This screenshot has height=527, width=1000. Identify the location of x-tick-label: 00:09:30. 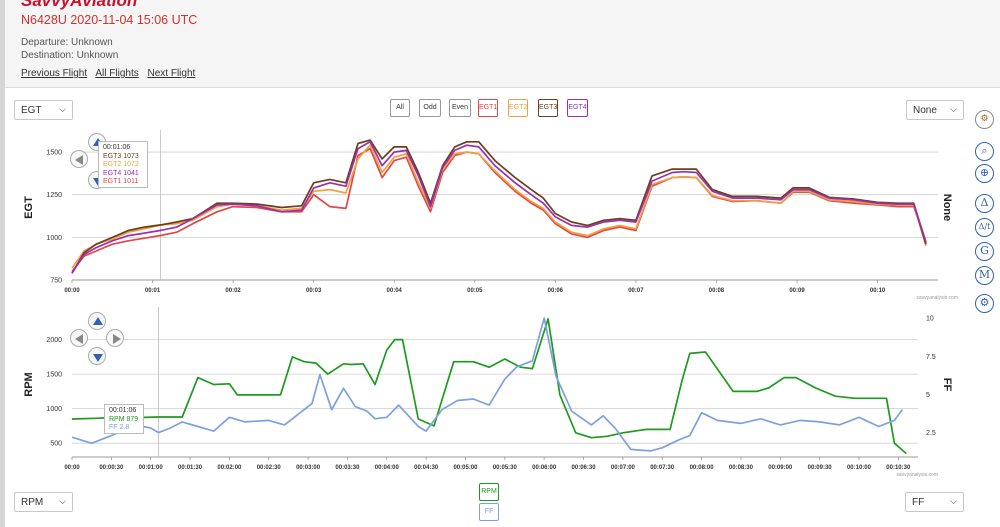
(820, 468).